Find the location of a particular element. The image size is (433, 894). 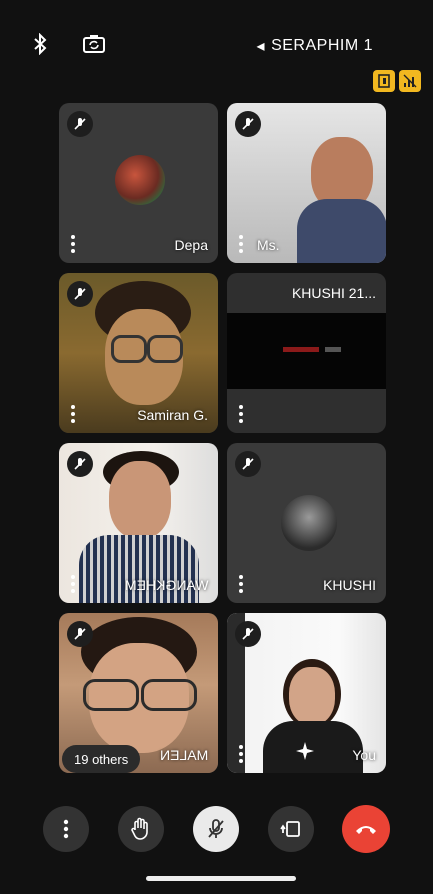

participant-tile: KHUSHI is located at coordinates (306, 523).